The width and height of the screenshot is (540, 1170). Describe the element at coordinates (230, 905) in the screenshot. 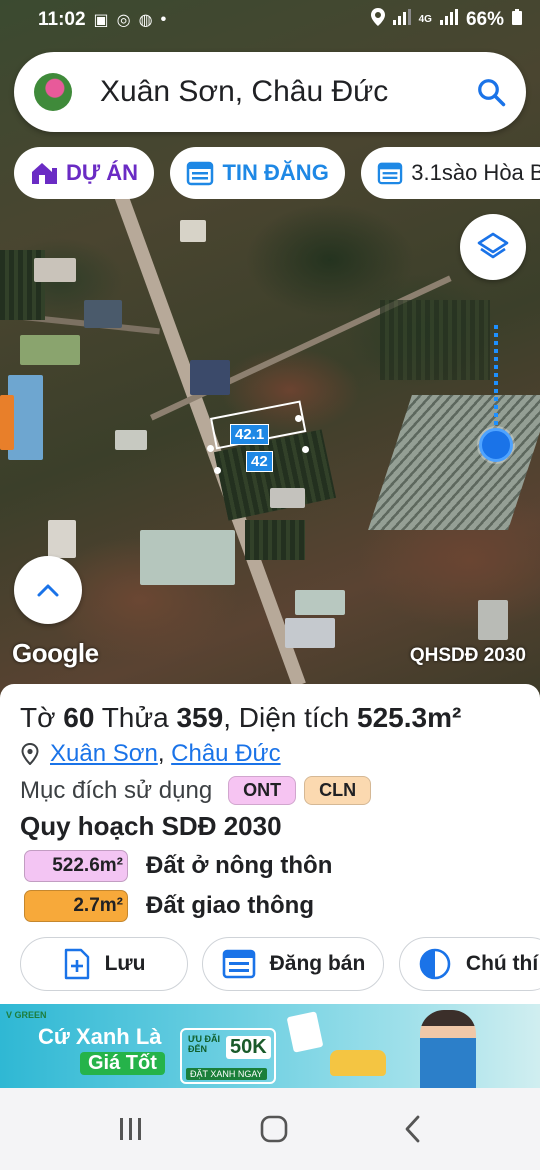

I see `plan-label: Đất giao thông` at that location.